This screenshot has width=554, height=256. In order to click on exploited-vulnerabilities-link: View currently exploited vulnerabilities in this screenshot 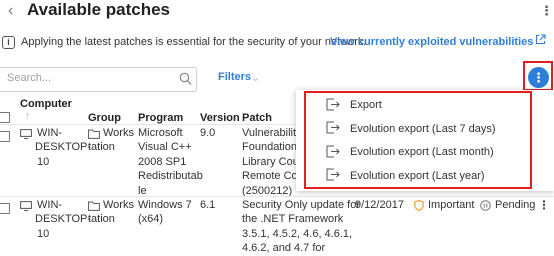, I will do `click(431, 42)`.